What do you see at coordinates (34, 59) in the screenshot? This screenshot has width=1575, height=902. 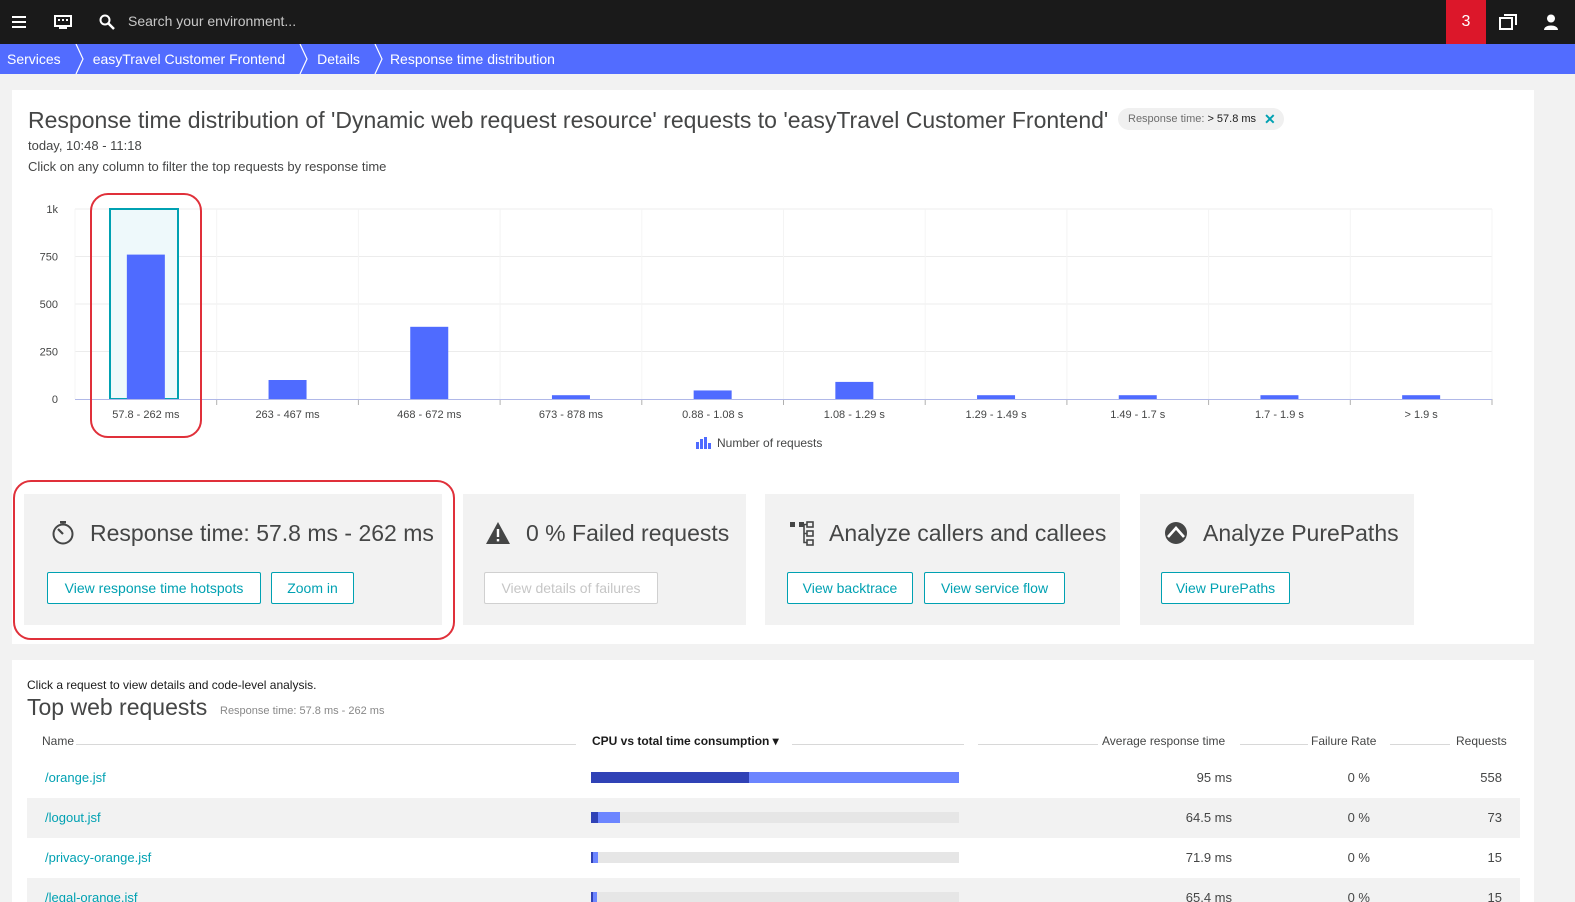 I see `breadcrumb-label: Services` at bounding box center [34, 59].